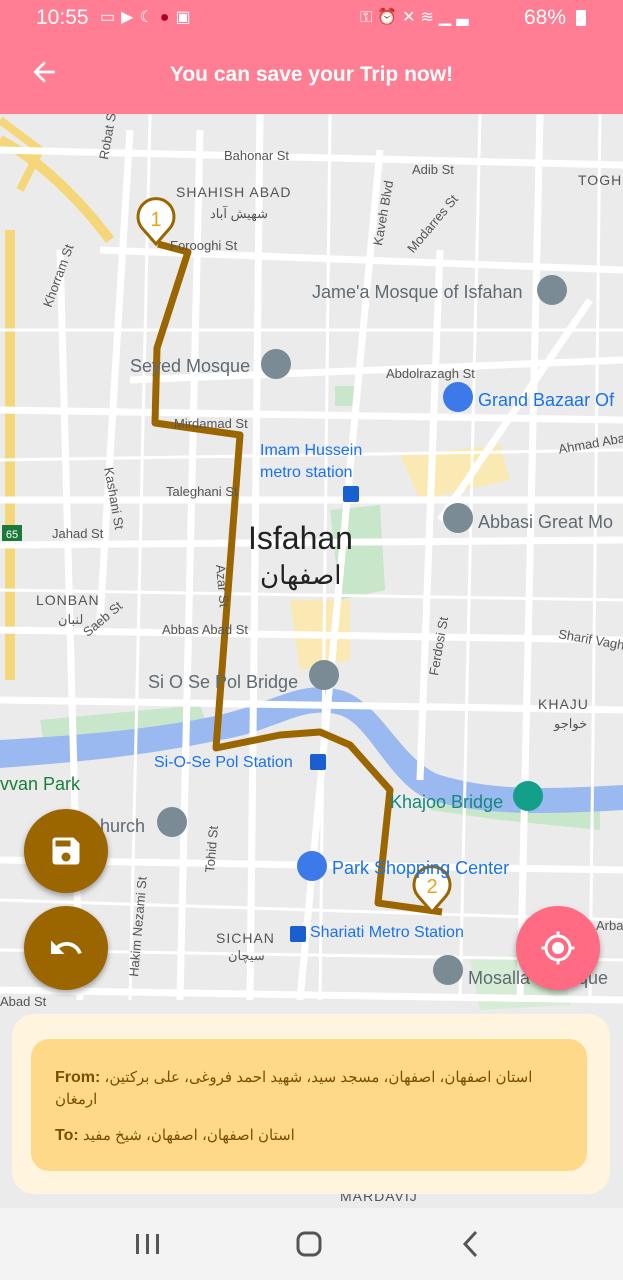 The height and width of the screenshot is (1280, 623). Describe the element at coordinates (301, 575) in the screenshot. I see `city-label-fa: اصفهان` at that location.